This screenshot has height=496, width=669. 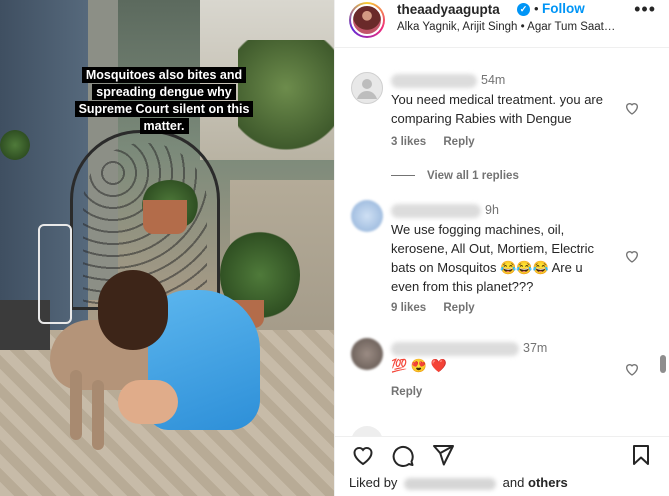 What do you see at coordinates (373, 482) in the screenshot?
I see `liked-by-prefix: Liked by` at bounding box center [373, 482].